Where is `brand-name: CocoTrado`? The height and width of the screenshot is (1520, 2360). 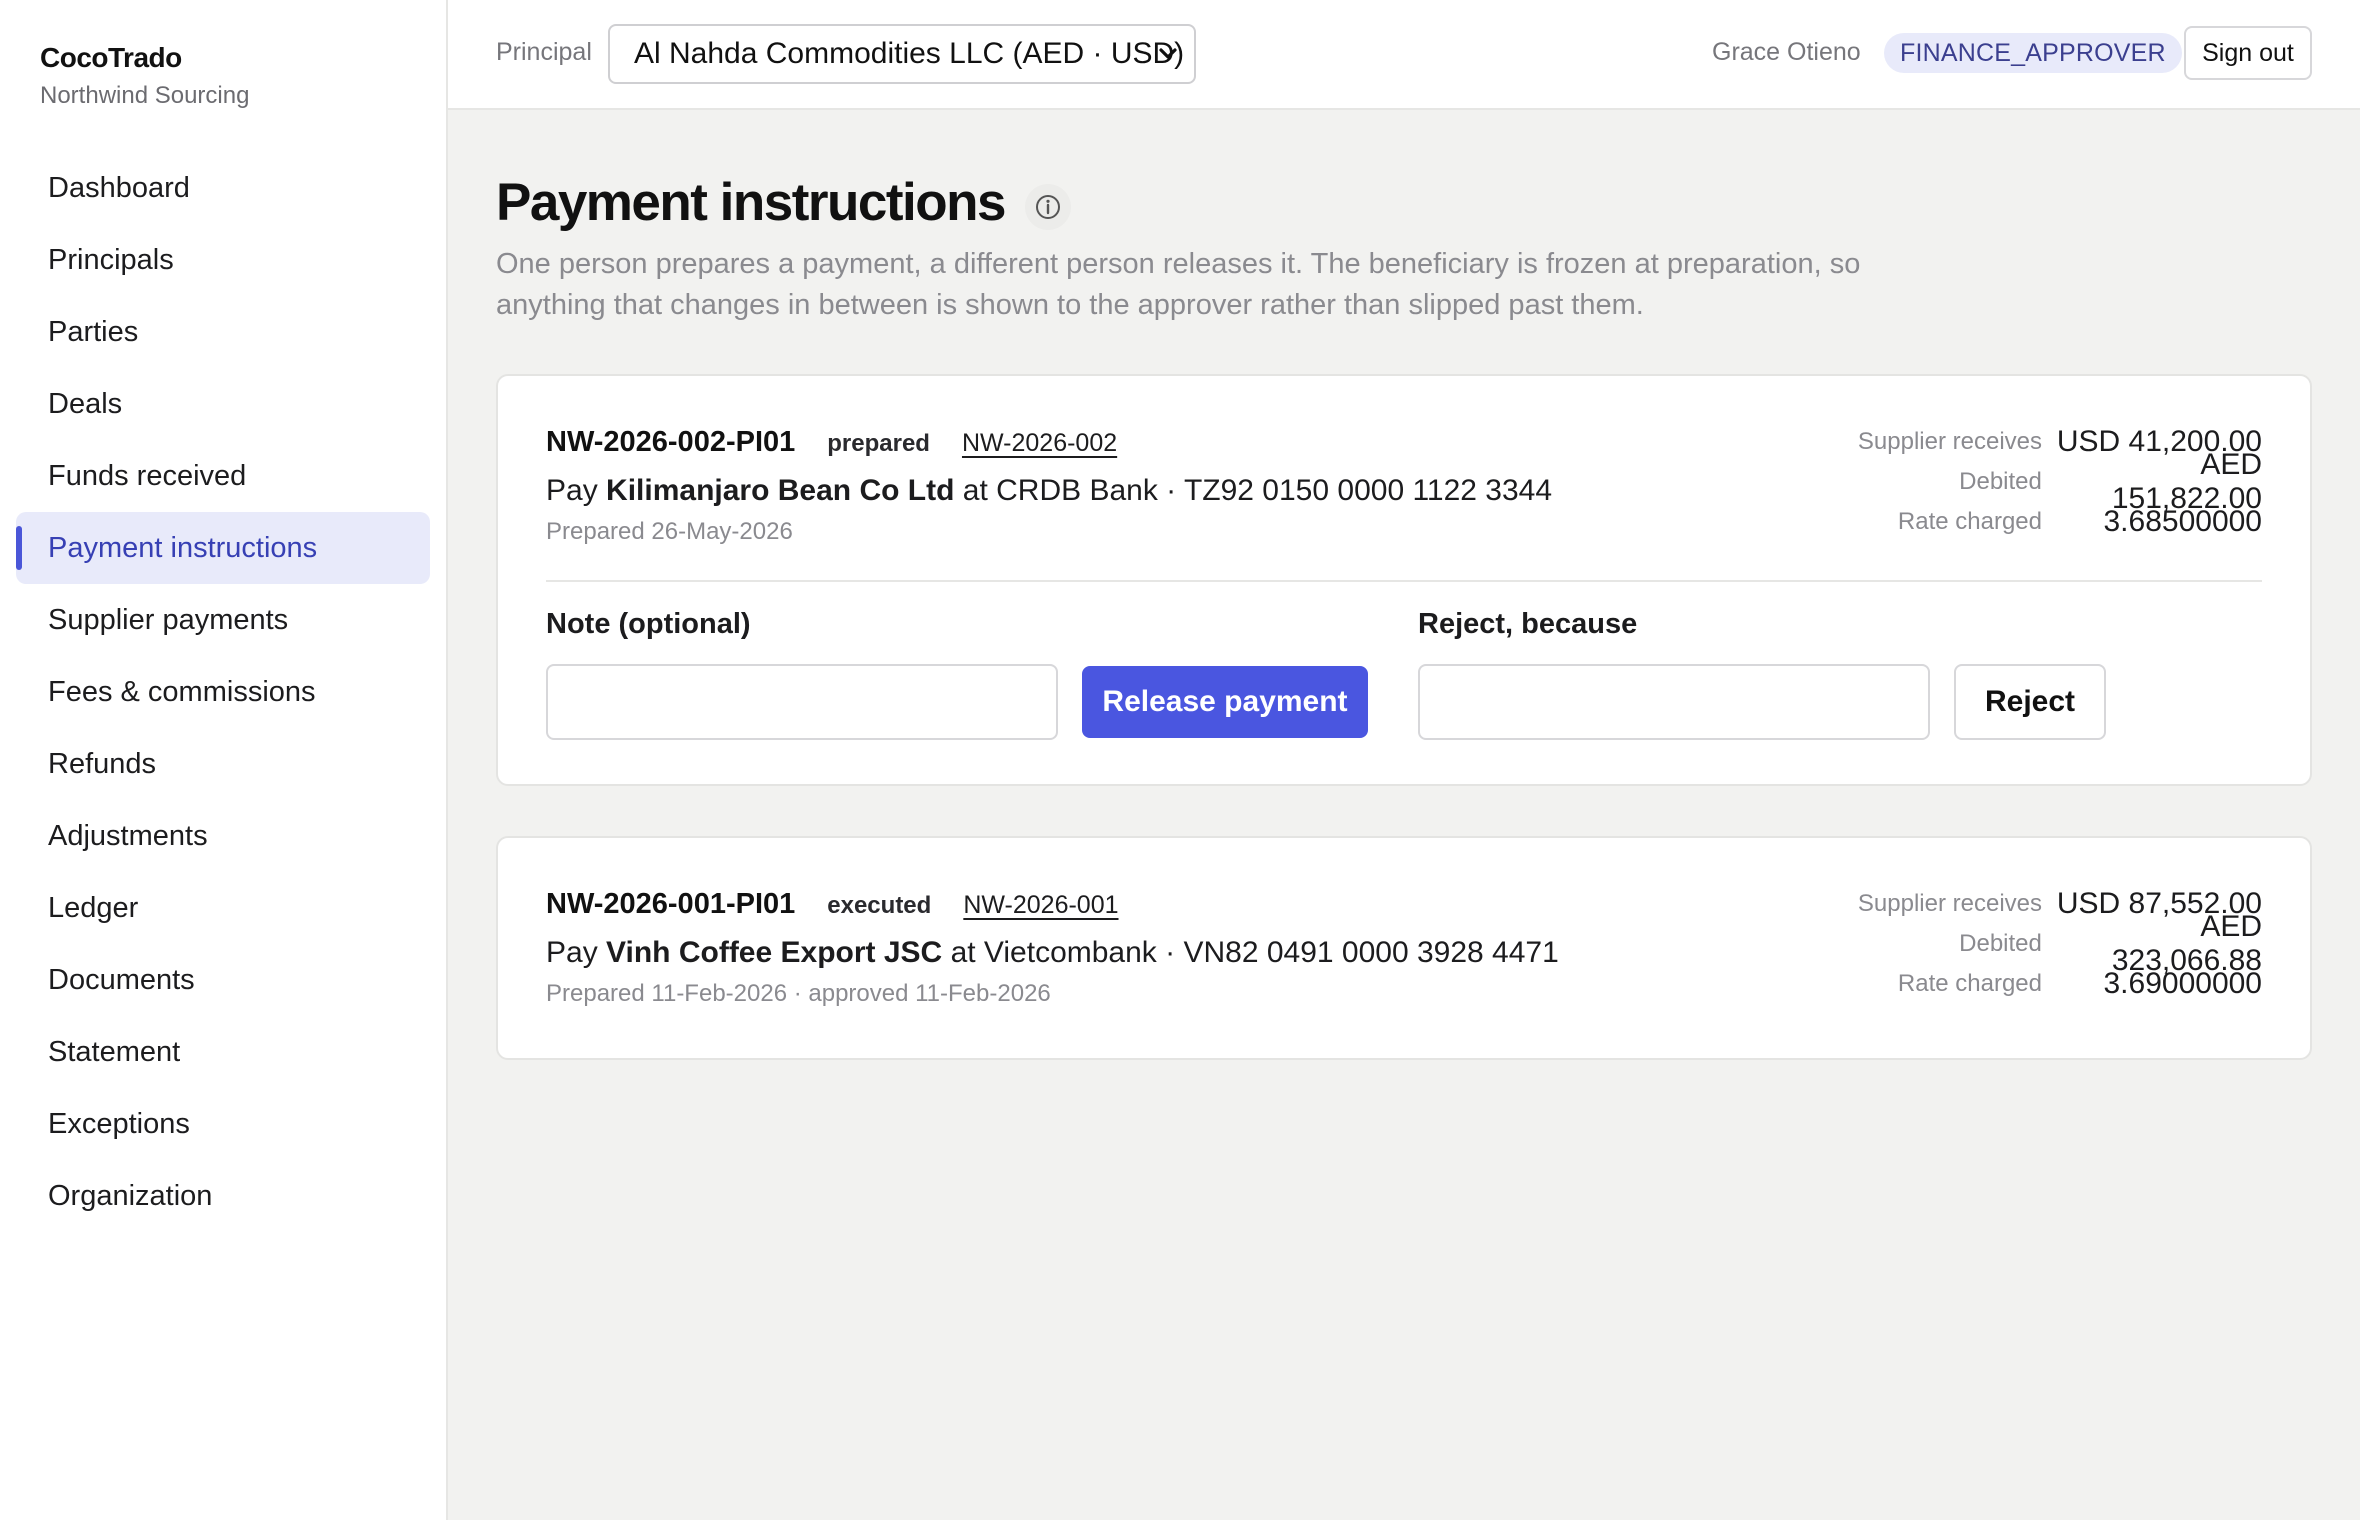
brand-name: CocoTrado is located at coordinates (111, 57).